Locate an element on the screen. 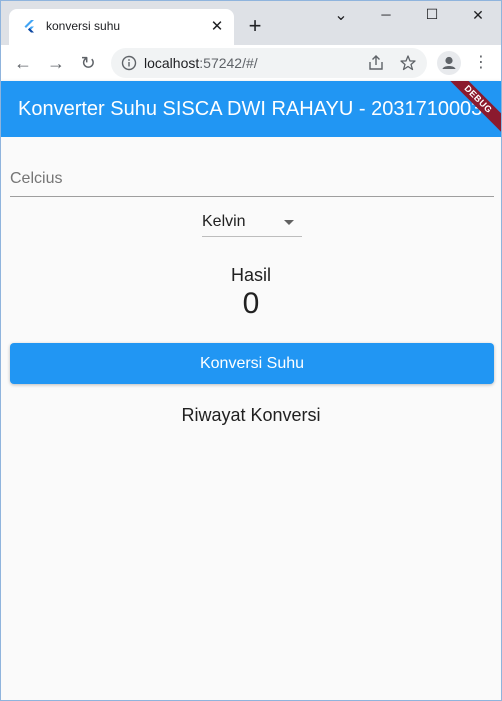  unit-dropdown: Kelvin is located at coordinates (252, 223).